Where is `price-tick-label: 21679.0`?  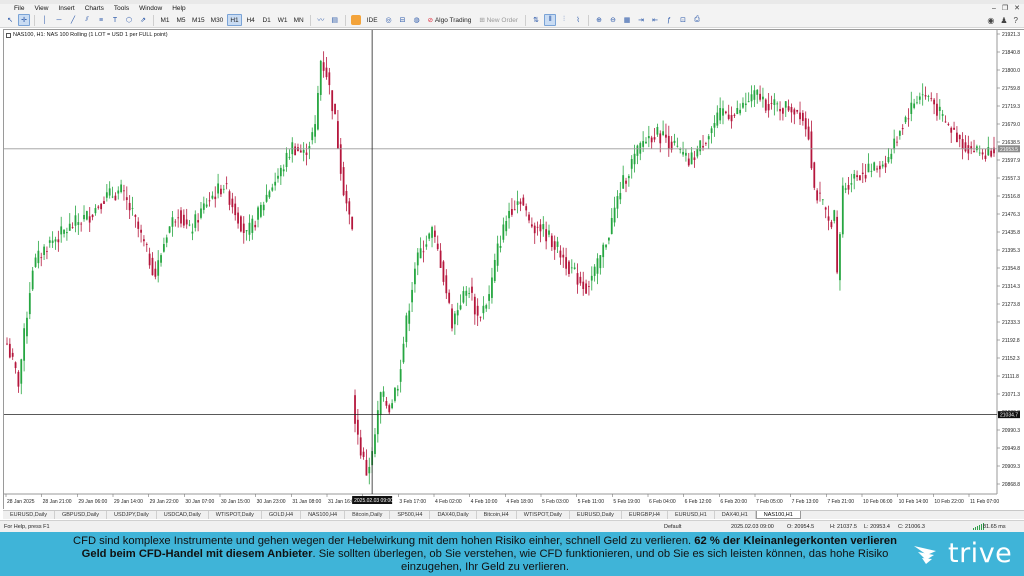 price-tick-label: 21679.0 is located at coordinates (1011, 125).